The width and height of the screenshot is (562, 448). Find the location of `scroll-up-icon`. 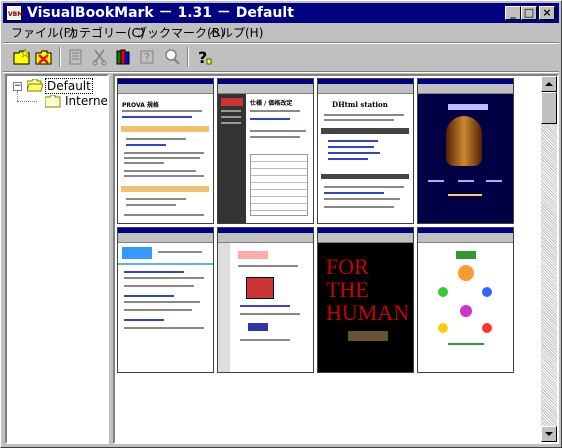

scroll-up-icon is located at coordinates (549, 84).